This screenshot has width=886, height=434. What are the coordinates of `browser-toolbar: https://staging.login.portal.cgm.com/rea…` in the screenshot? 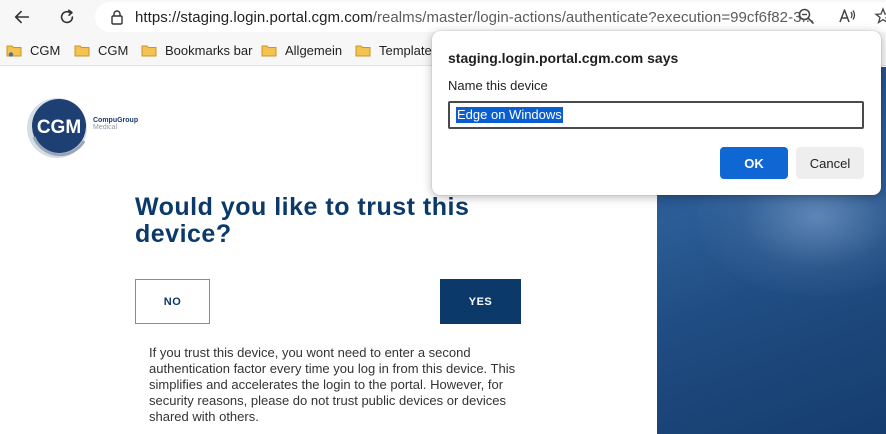 It's located at (443, 17).